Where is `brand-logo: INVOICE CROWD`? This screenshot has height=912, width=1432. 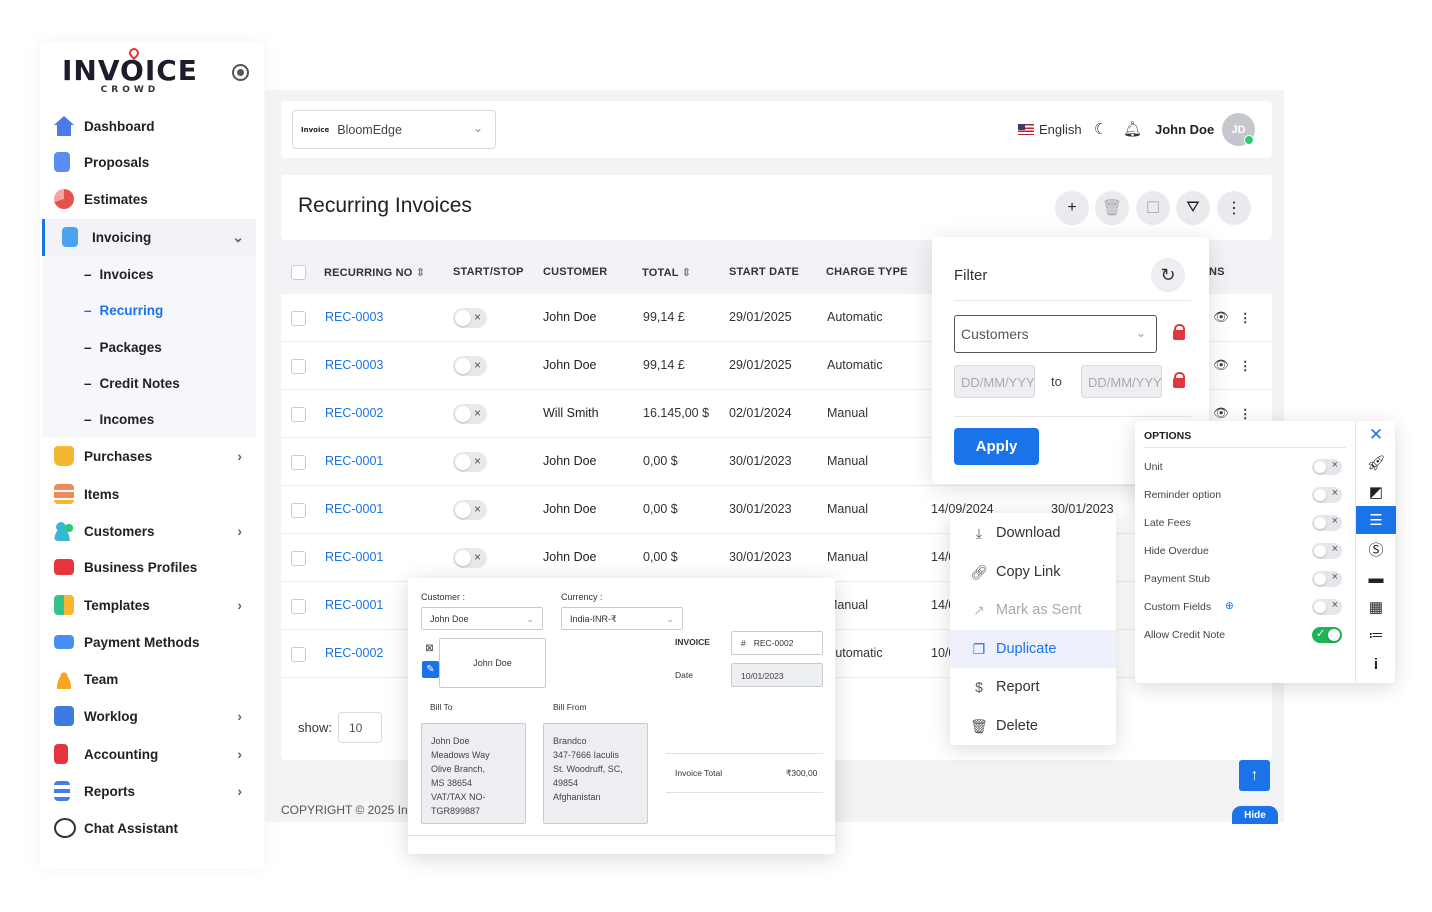
brand-logo: INVOICE CROWD is located at coordinates (130, 70).